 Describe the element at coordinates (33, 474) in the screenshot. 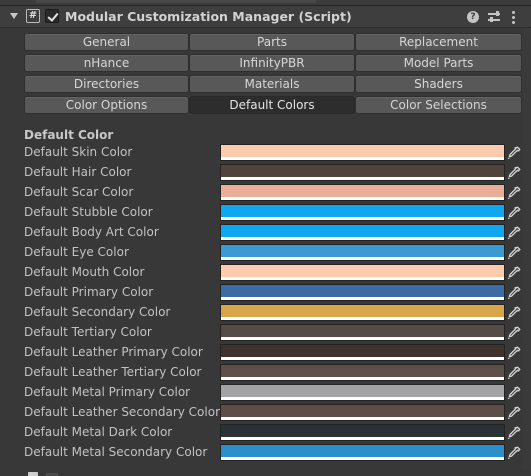

I see `next-component-ghost` at that location.